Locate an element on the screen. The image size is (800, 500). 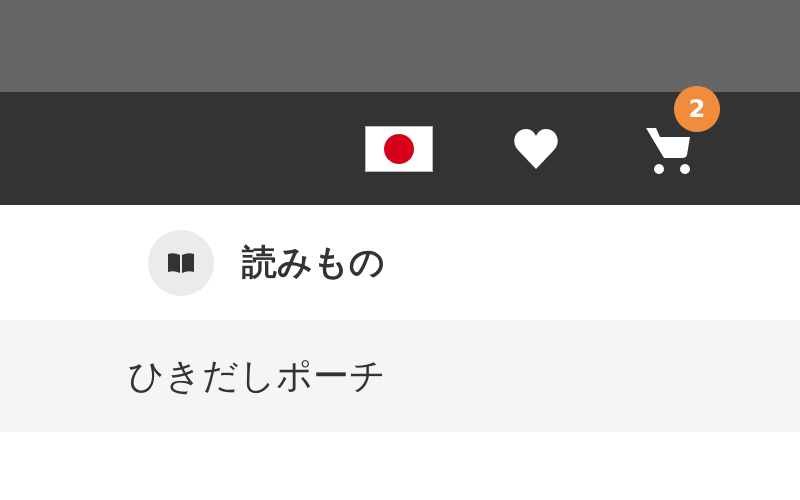
book-icon is located at coordinates (181, 262).